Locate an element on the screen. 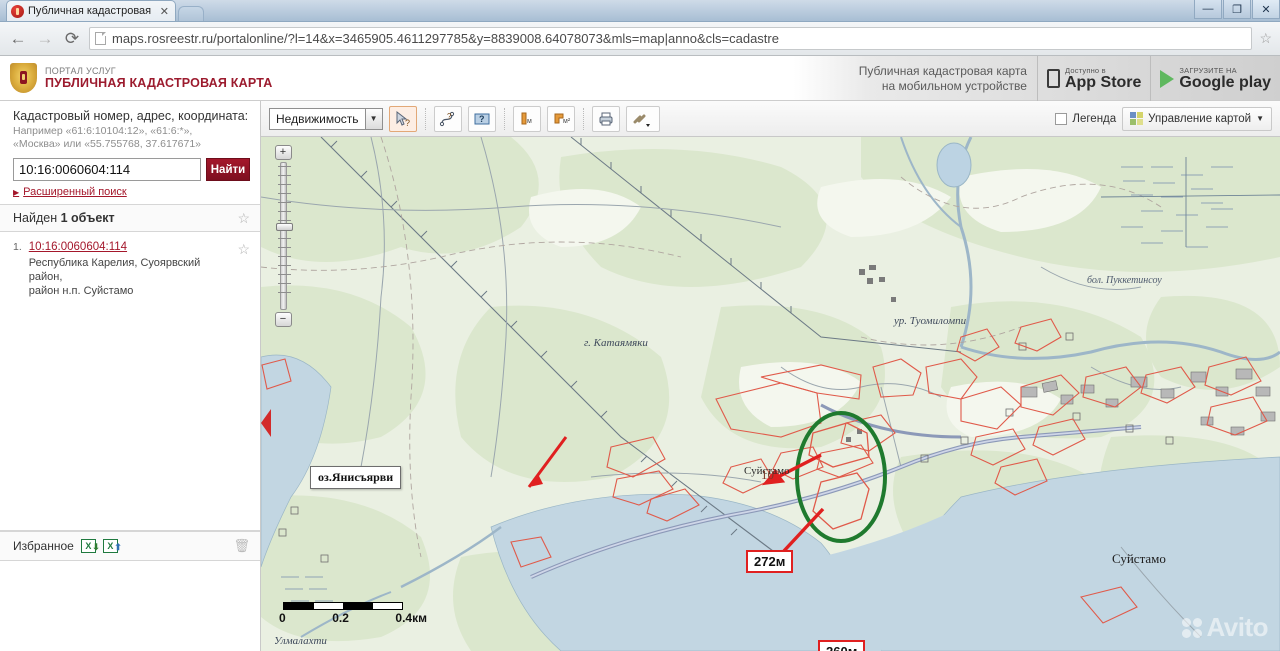  googleplay-main: Google play is located at coordinates (1225, 82).